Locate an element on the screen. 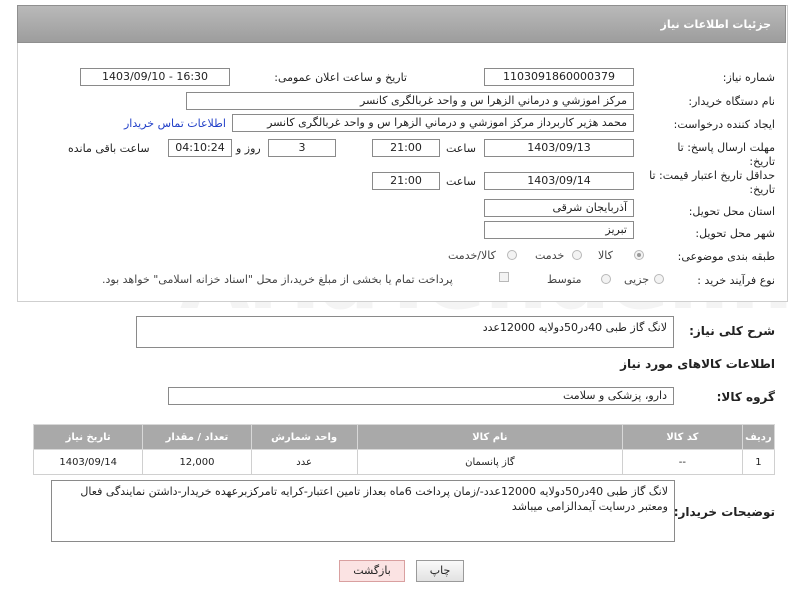 The height and width of the screenshot is (598, 789). col-name: نام کالا is located at coordinates (490, 437).